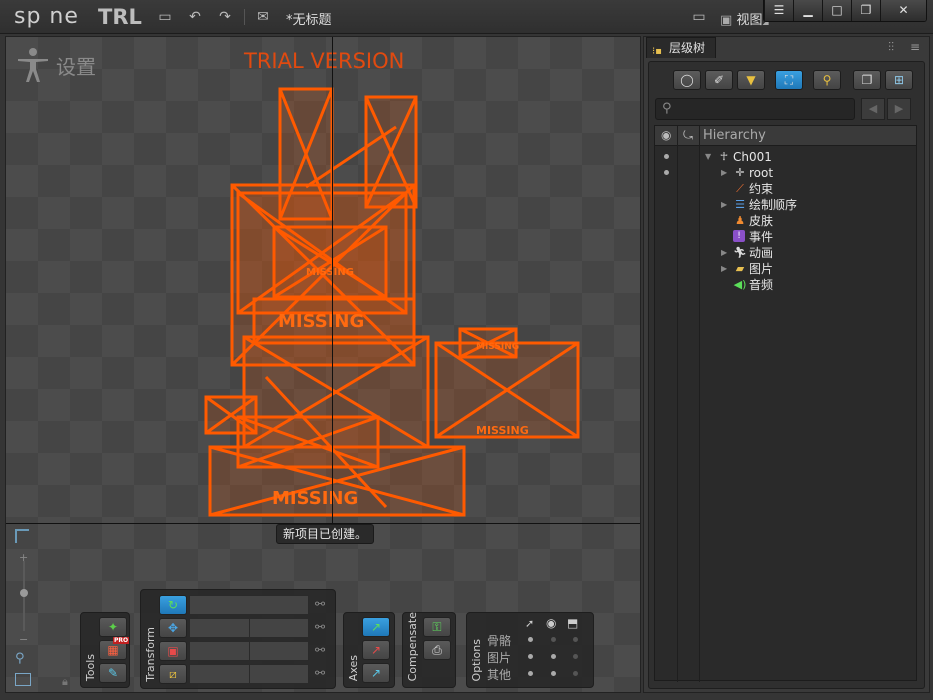  Describe the element at coordinates (20, 658) in the screenshot. I see `magnifier-icon: ⚲` at that location.